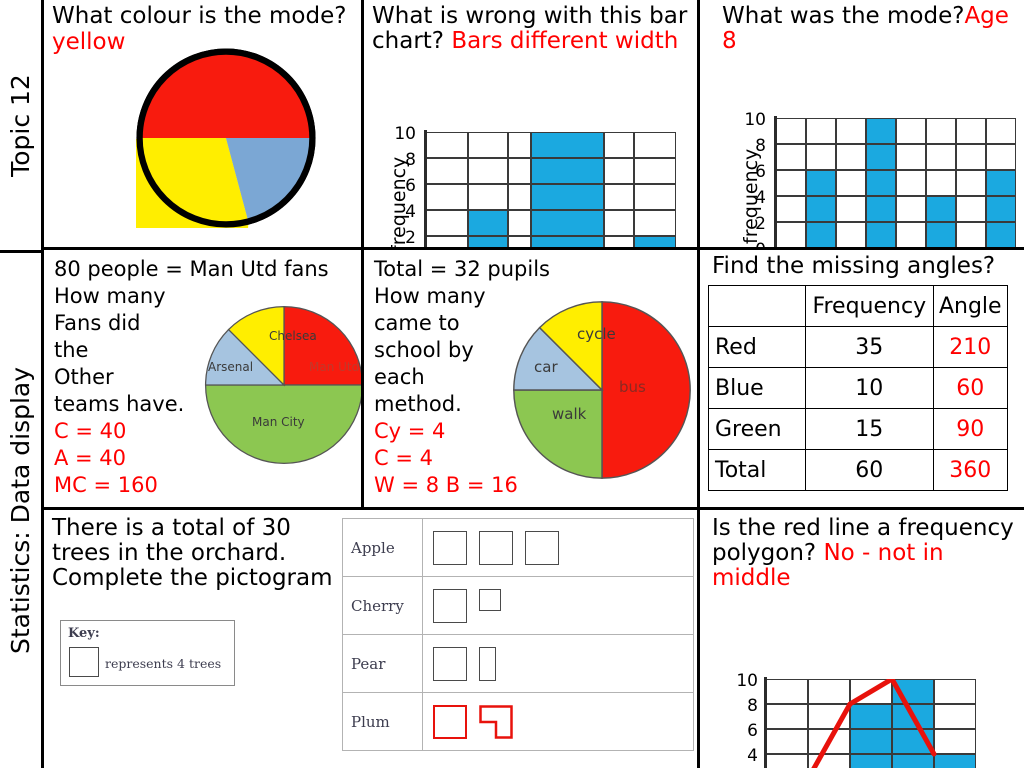  I want to click on left-rail: Topic 12 Statistics: Data display, so click(22, 384).